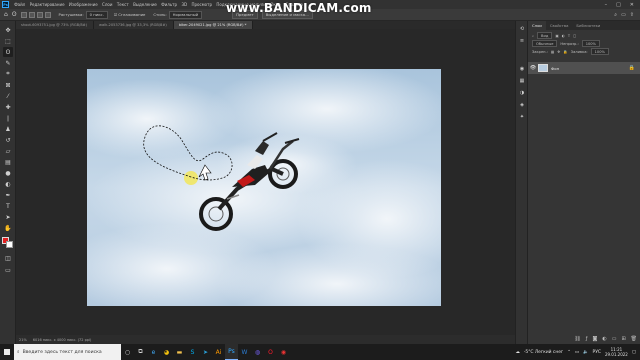 The width and height of the screenshot is (640, 360). I want to click on fill-input: 100%, so click(599, 51).